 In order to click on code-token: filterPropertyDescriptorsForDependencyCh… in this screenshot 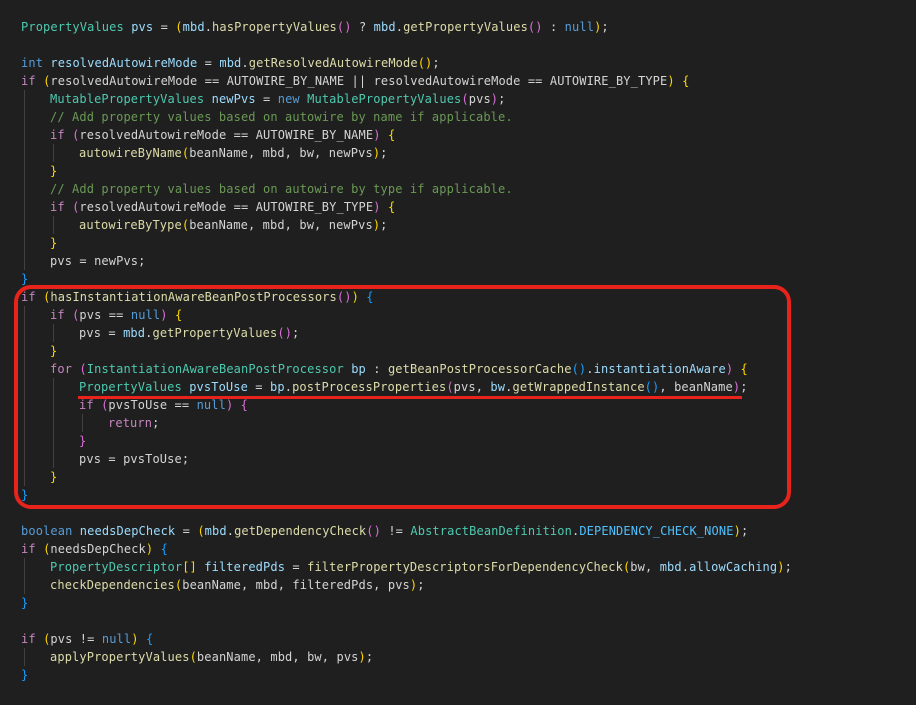, I will do `click(465, 567)`.